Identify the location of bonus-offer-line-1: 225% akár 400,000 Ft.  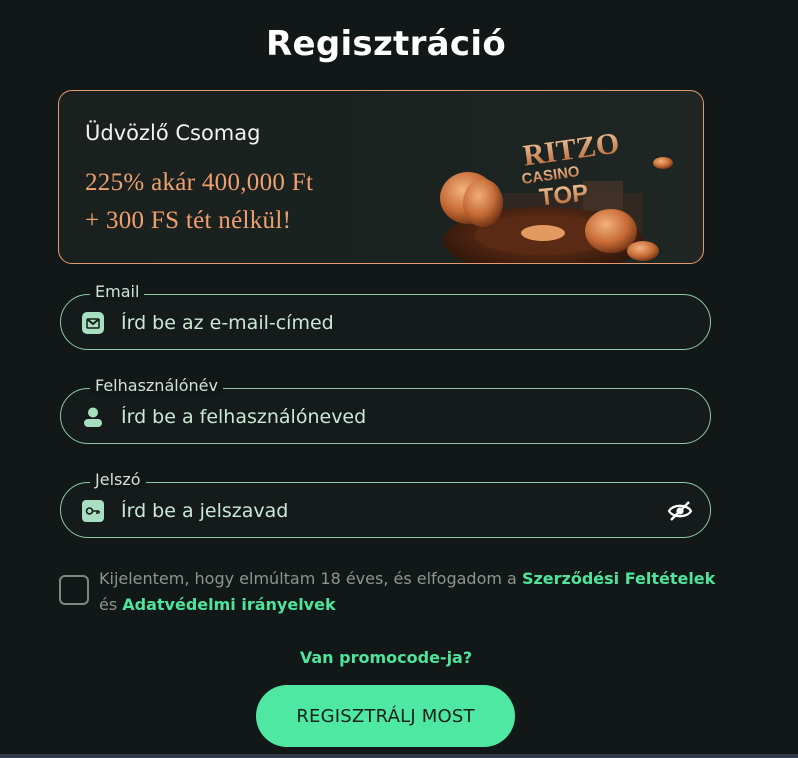
(199, 182).